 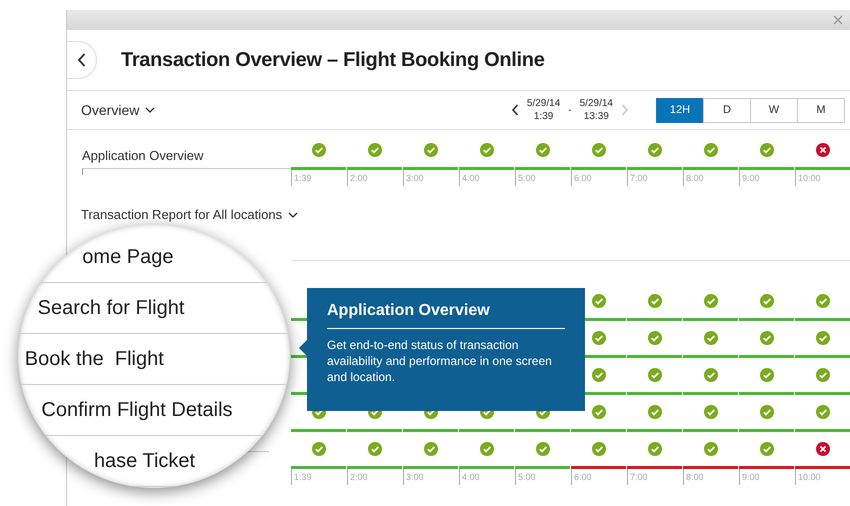 What do you see at coordinates (440, 361) in the screenshot?
I see `tooltip-text: Get end-to-end status of transaction availability and performance in one screen and location.` at bounding box center [440, 361].